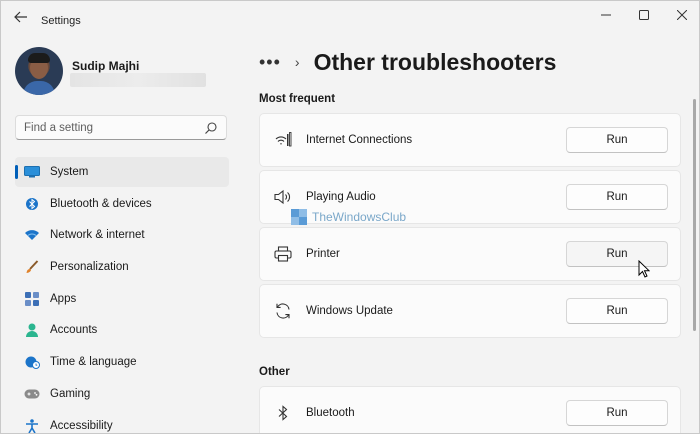  What do you see at coordinates (122, 172) in the screenshot?
I see `sidebar-item-system: System` at bounding box center [122, 172].